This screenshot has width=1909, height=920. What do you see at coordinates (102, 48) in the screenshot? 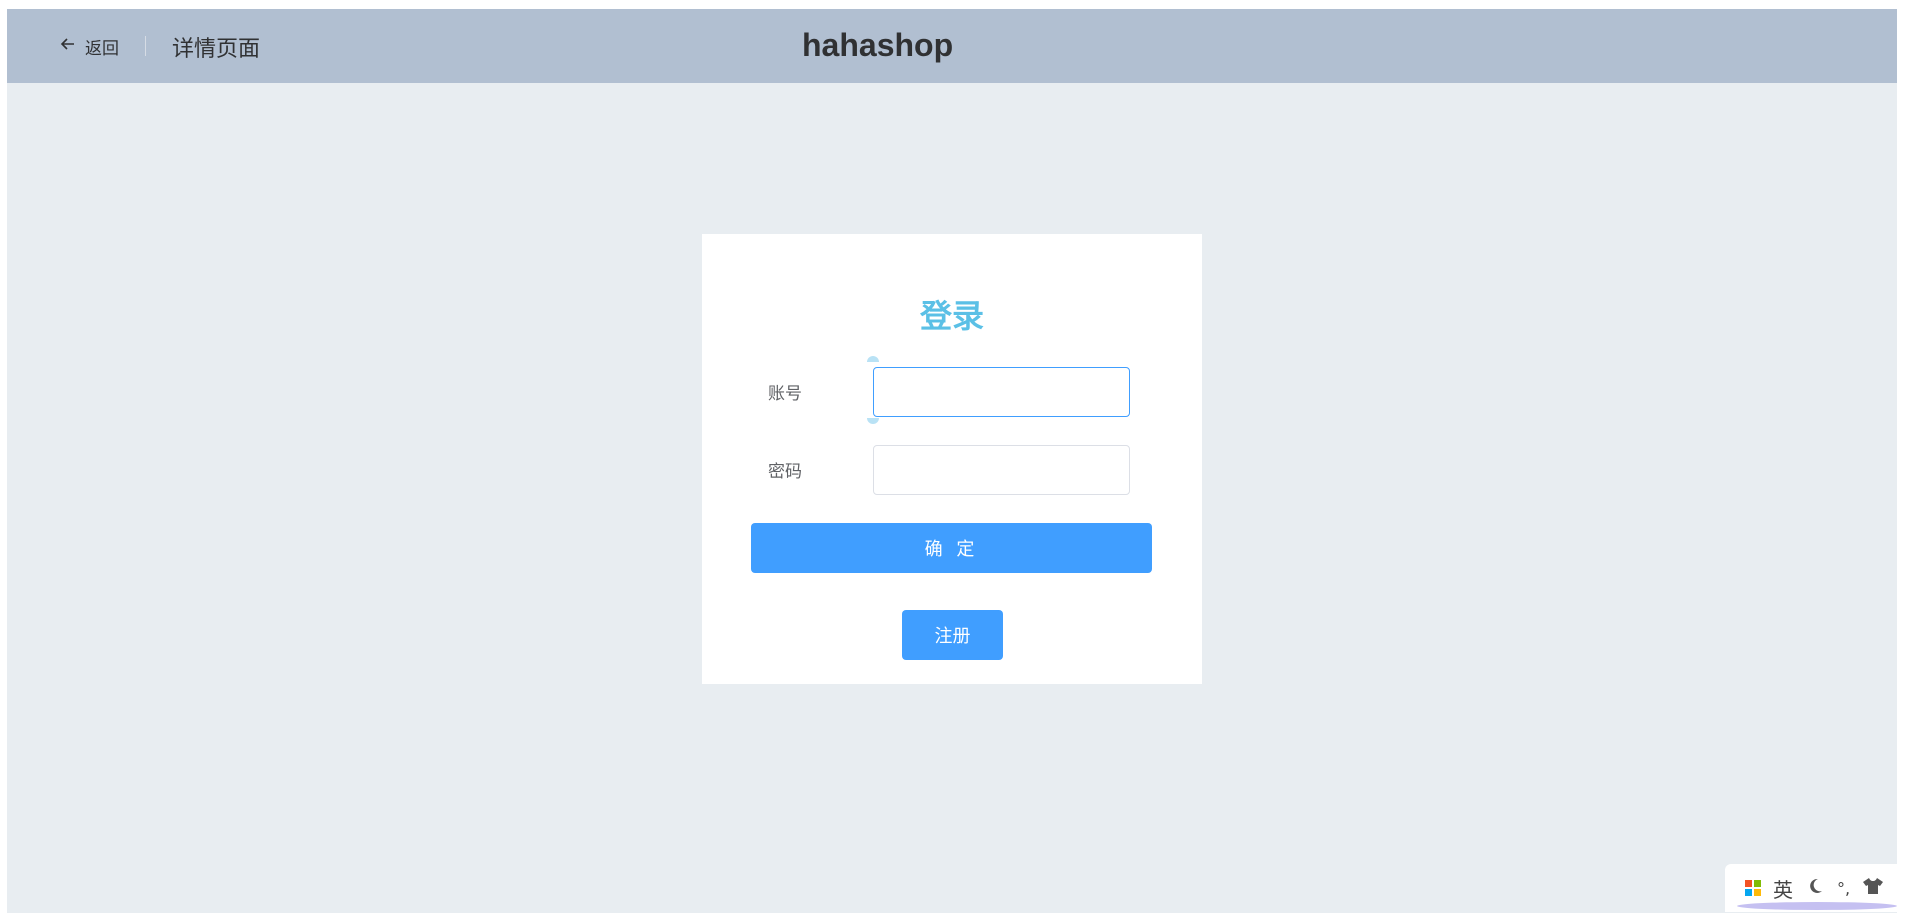
I see `back-label: 返回` at bounding box center [102, 48].